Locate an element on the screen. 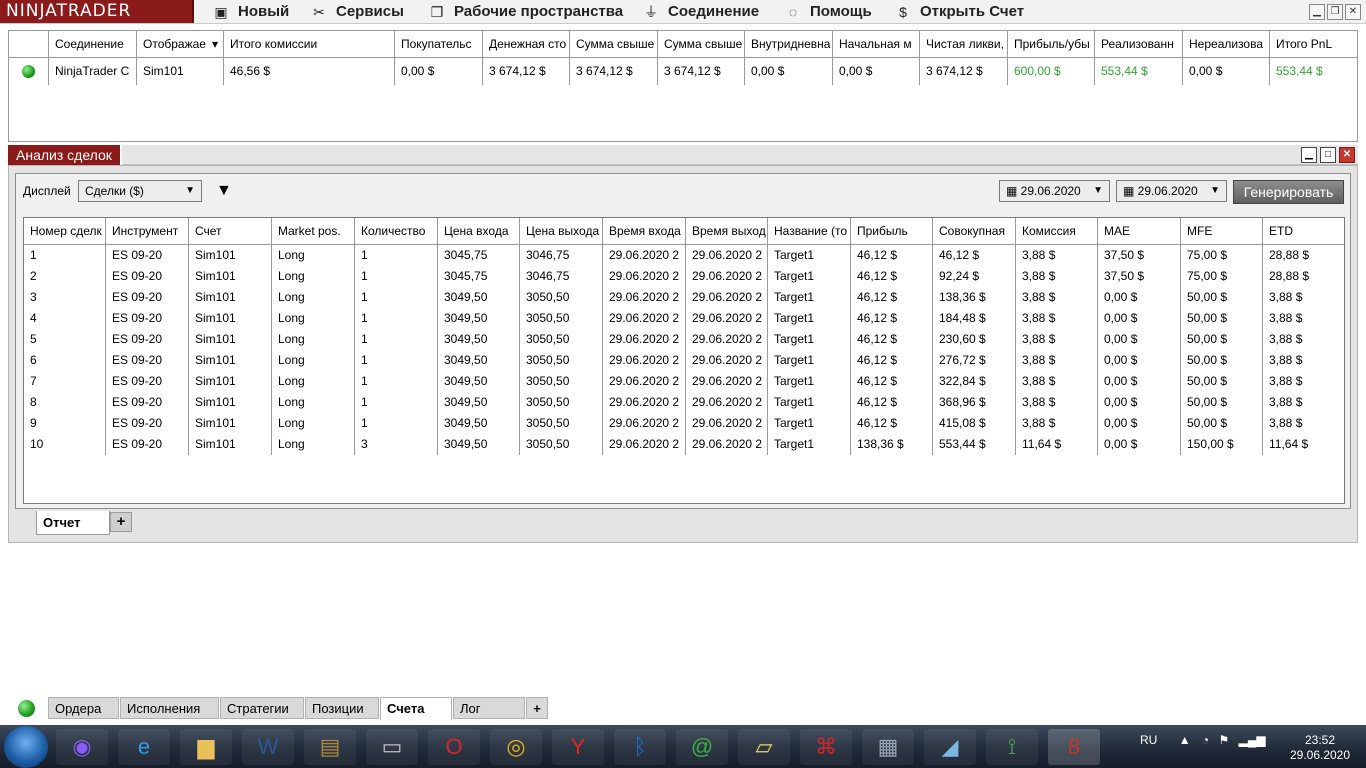 Image resolution: width=1366 pixels, height=768 pixels. add-tab-button: + is located at coordinates (537, 708).